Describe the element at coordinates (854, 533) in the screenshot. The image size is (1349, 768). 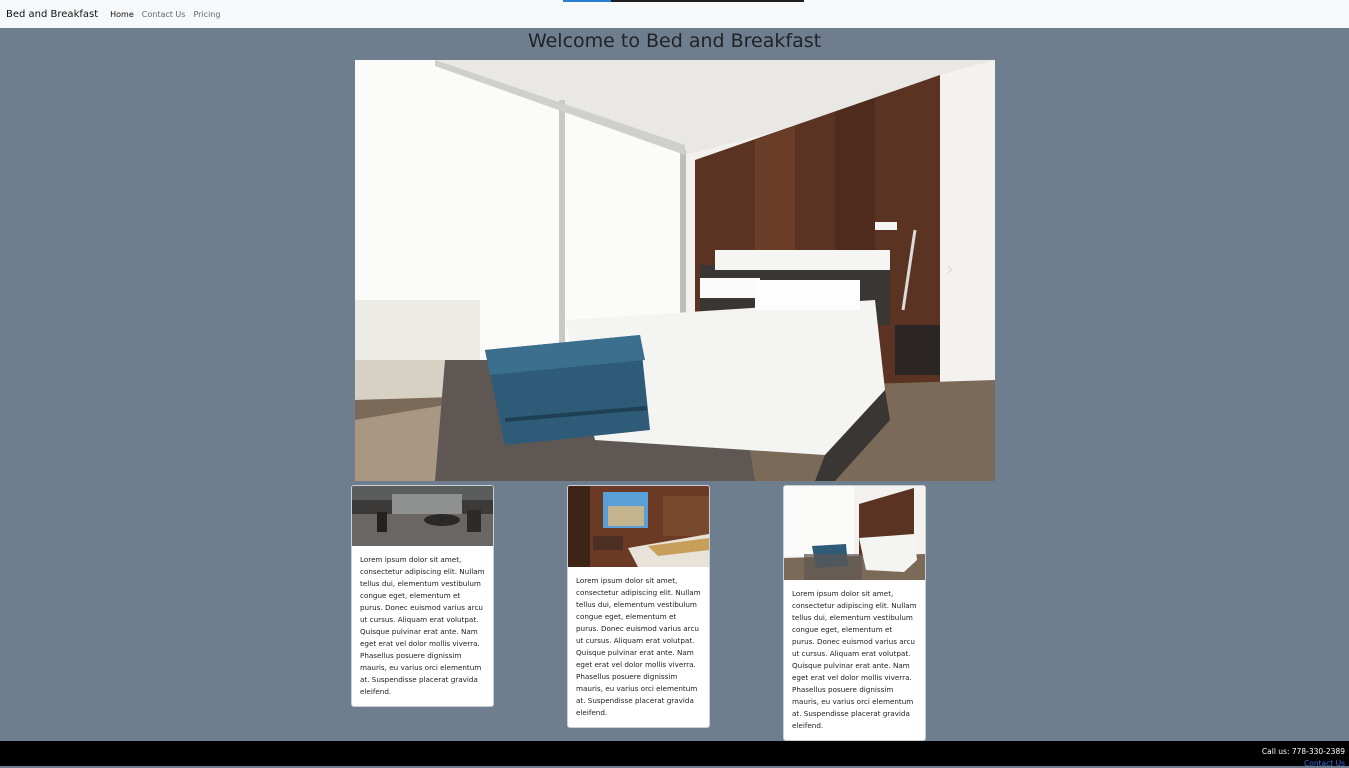
I see `card-image-bedroom` at that location.